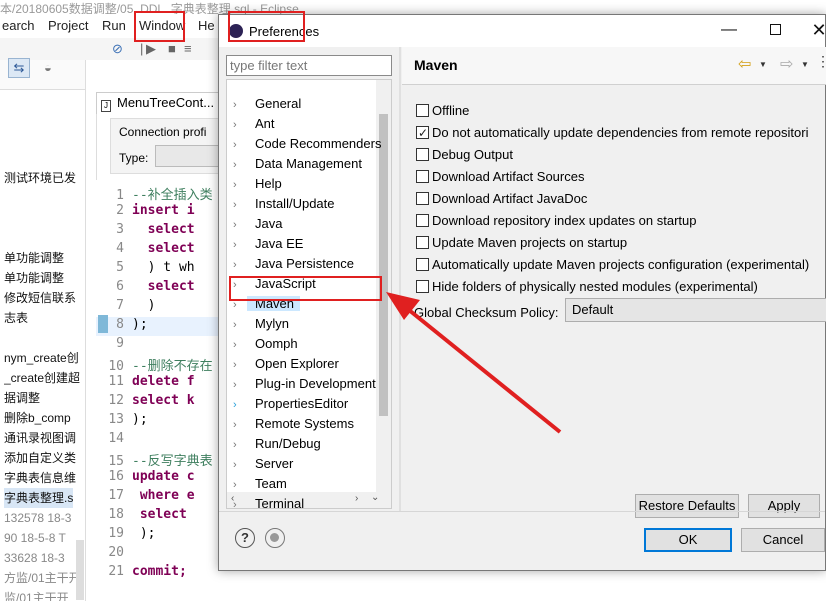  What do you see at coordinates (40, 178) in the screenshot?
I see `explorer-item: 测试环境已发` at bounding box center [40, 178].